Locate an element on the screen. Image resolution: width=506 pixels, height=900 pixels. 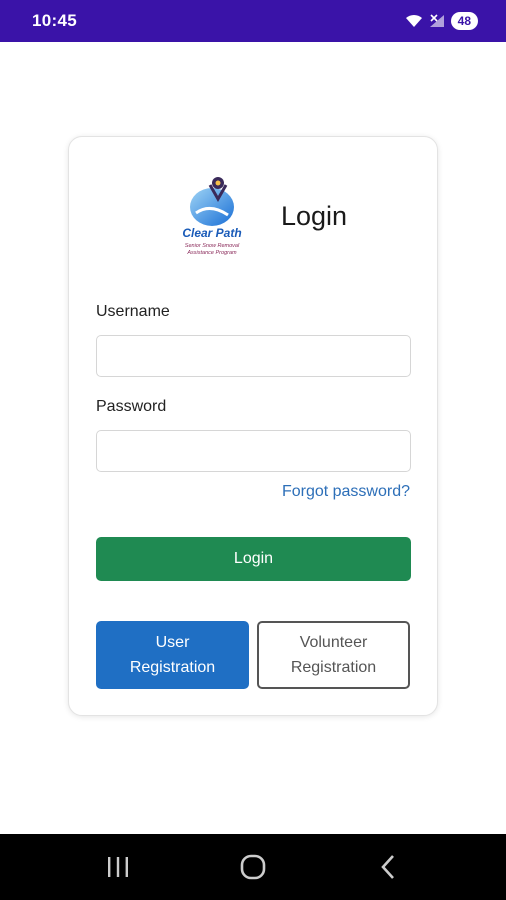
user-registration-line1: User is located at coordinates (172, 642).